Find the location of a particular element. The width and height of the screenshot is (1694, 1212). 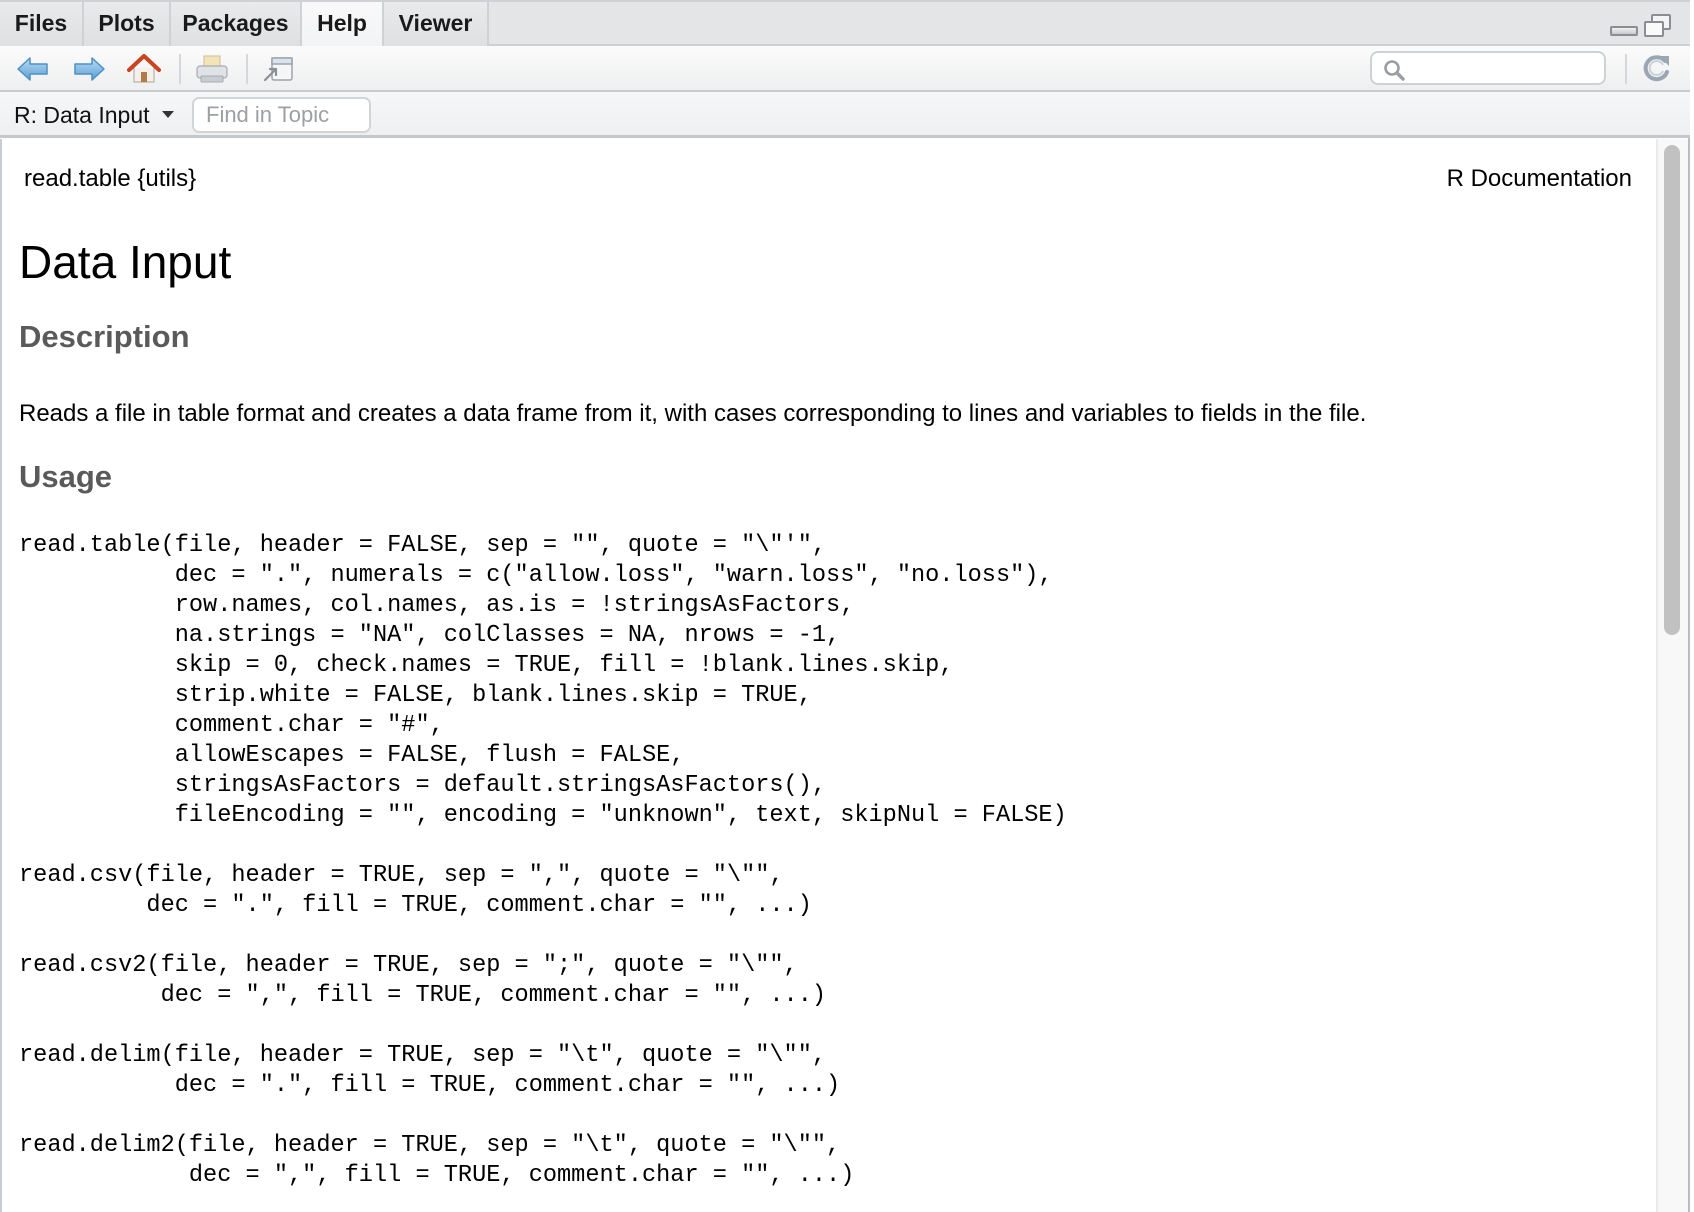

topic-dropdown-label: R: Data Input is located at coordinates (82, 115).